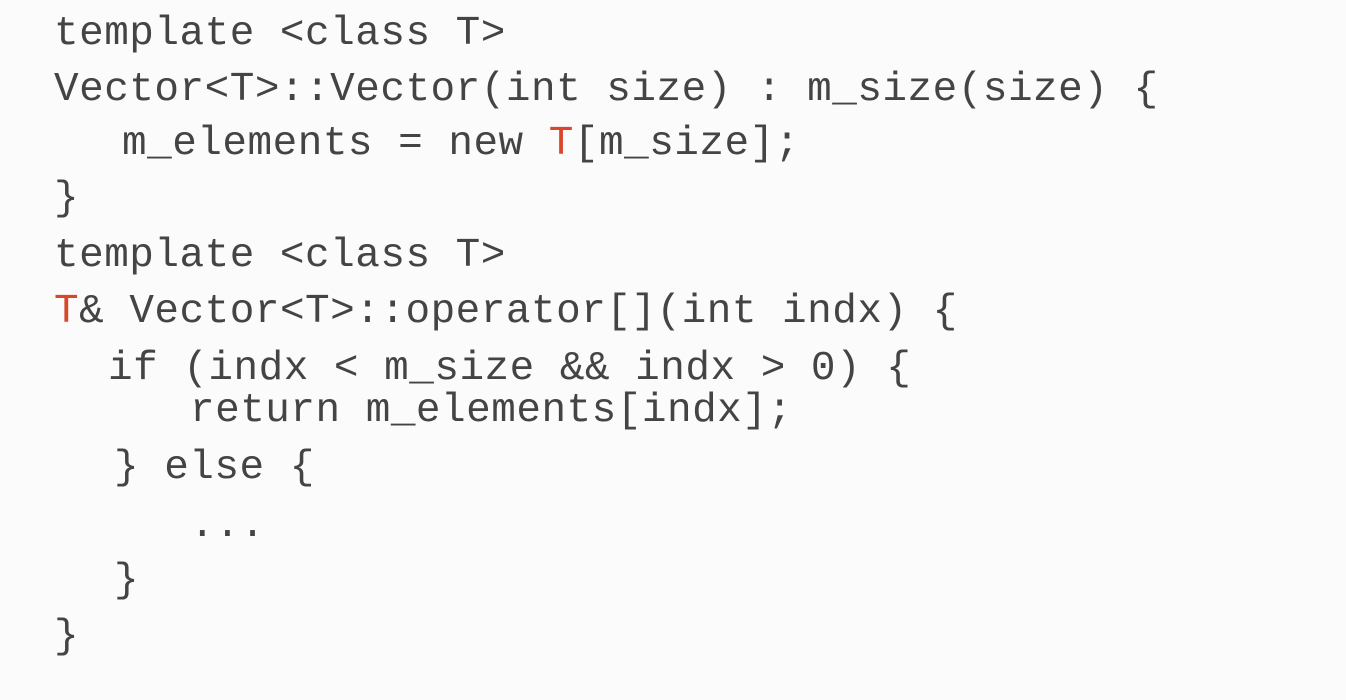 Image resolution: width=1346 pixels, height=700 pixels. I want to click on code-line-operator-signature: T& Vector<T>::operator[](int indx) {, so click(506, 312).